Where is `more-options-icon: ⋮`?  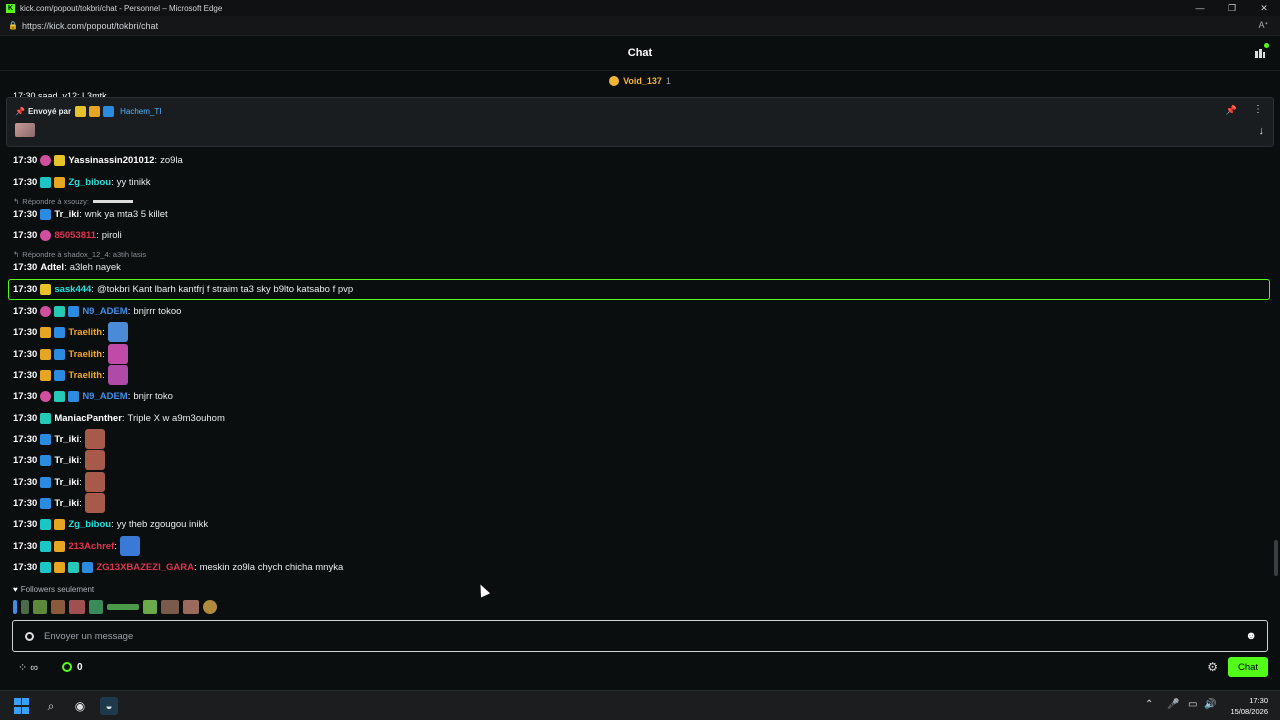 more-options-icon: ⋮ is located at coordinates (1258, 109).